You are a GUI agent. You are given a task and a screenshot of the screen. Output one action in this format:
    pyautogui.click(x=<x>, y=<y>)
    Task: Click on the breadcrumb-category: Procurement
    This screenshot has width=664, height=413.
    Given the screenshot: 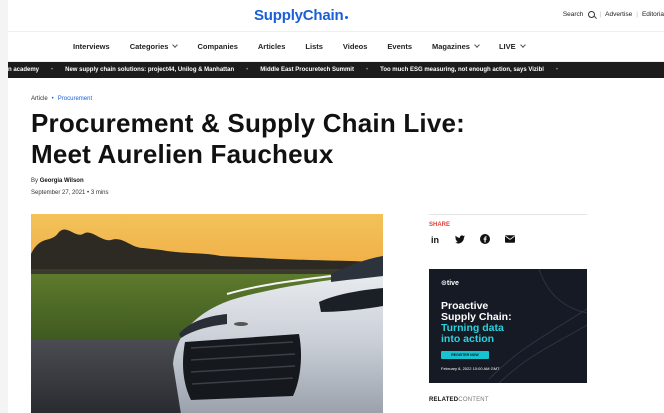 What is the action you would take?
    pyautogui.click(x=75, y=99)
    